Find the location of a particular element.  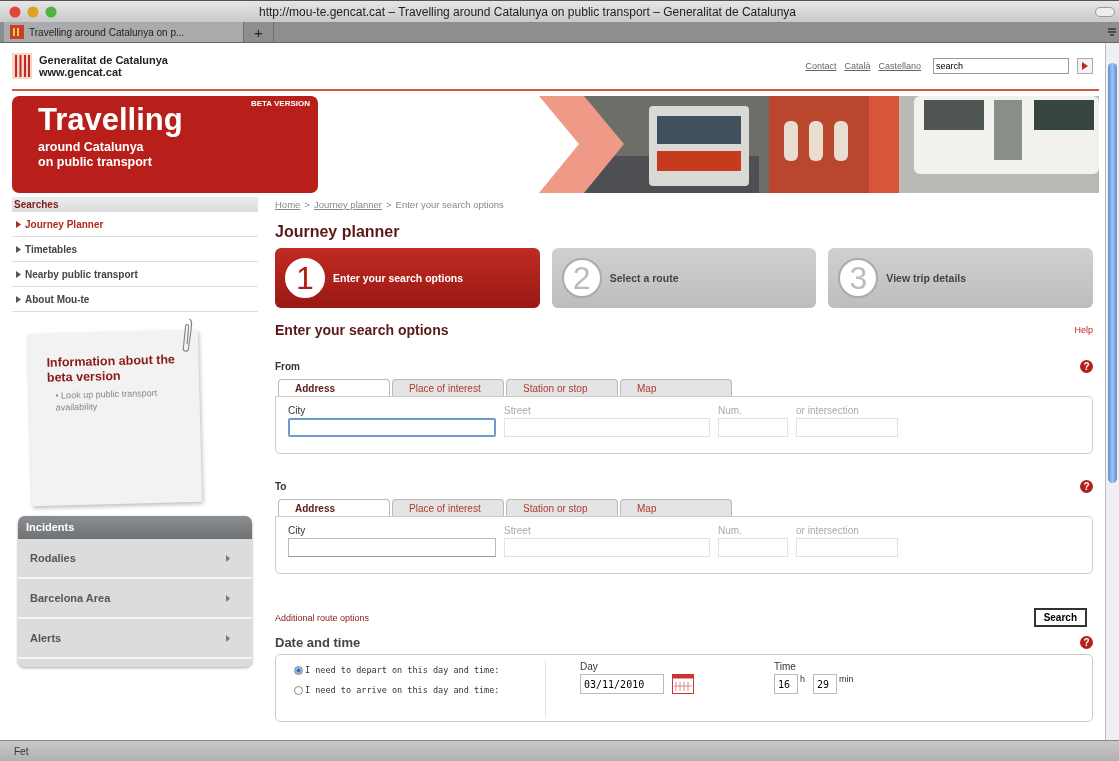

step-number: 1 is located at coordinates (305, 278).